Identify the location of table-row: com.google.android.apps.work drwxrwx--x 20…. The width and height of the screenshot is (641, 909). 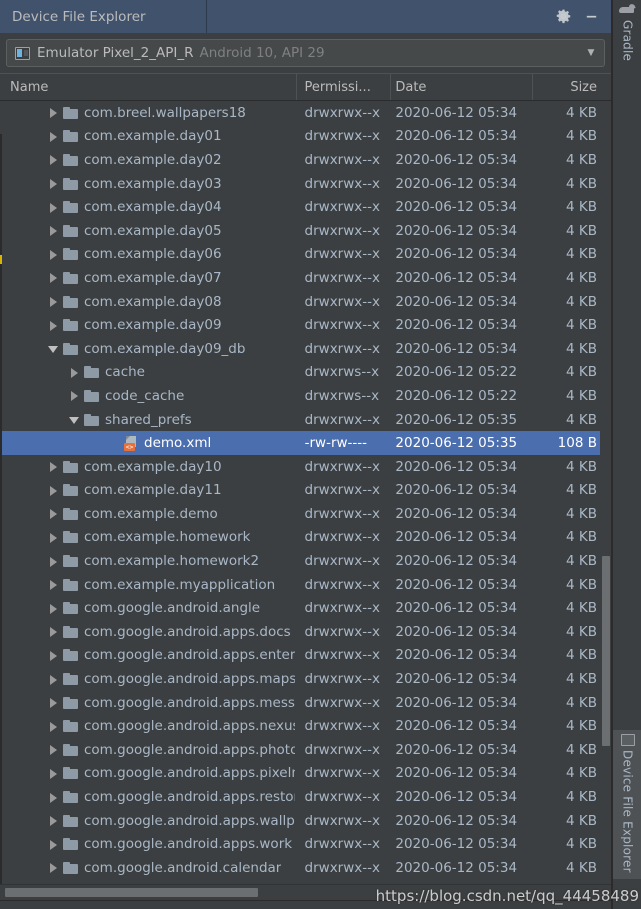
(305, 844).